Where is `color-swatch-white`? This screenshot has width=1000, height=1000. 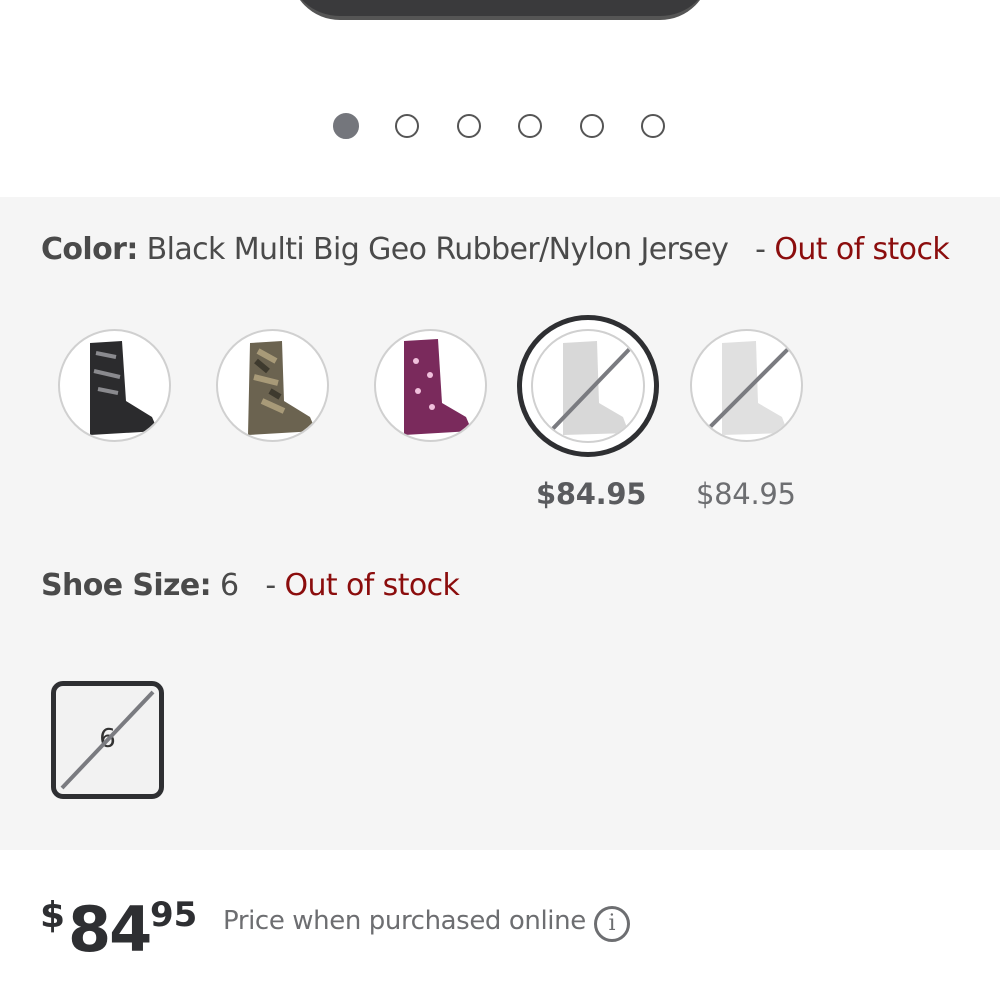 color-swatch-white is located at coordinates (746, 385).